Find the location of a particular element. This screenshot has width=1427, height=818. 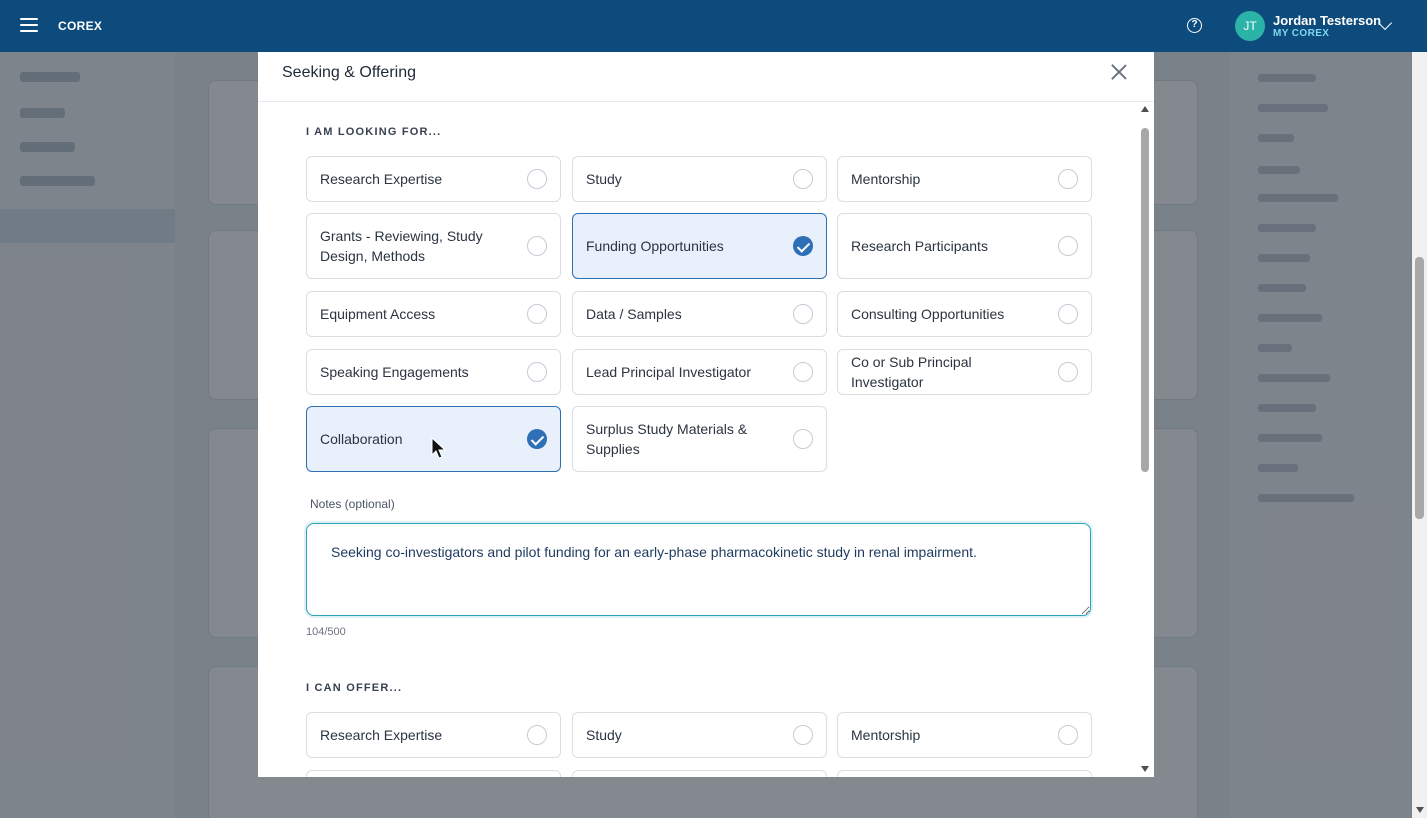

seeking-option-co-or-sub-principal-investigator: Co or Sub Principal Investigator is located at coordinates (964, 372).